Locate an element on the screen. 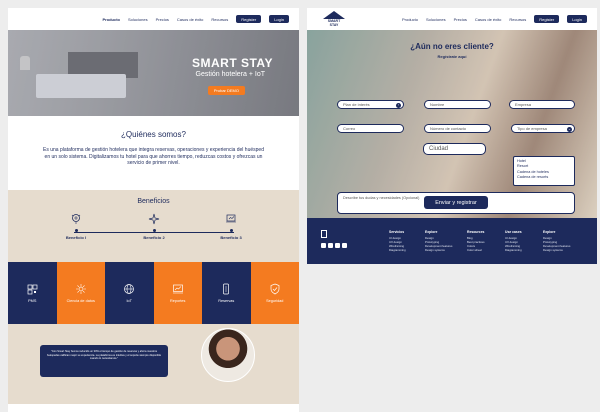 This screenshot has width=600, height=412. feature-label: IoT is located at coordinates (129, 301).